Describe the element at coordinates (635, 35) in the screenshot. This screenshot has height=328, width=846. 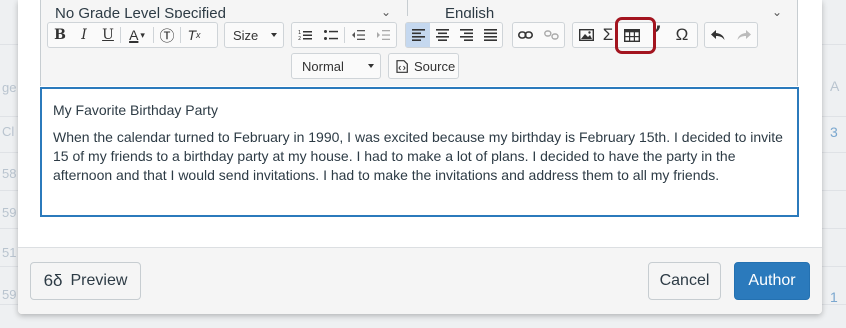
I see `table-button-highlight` at that location.